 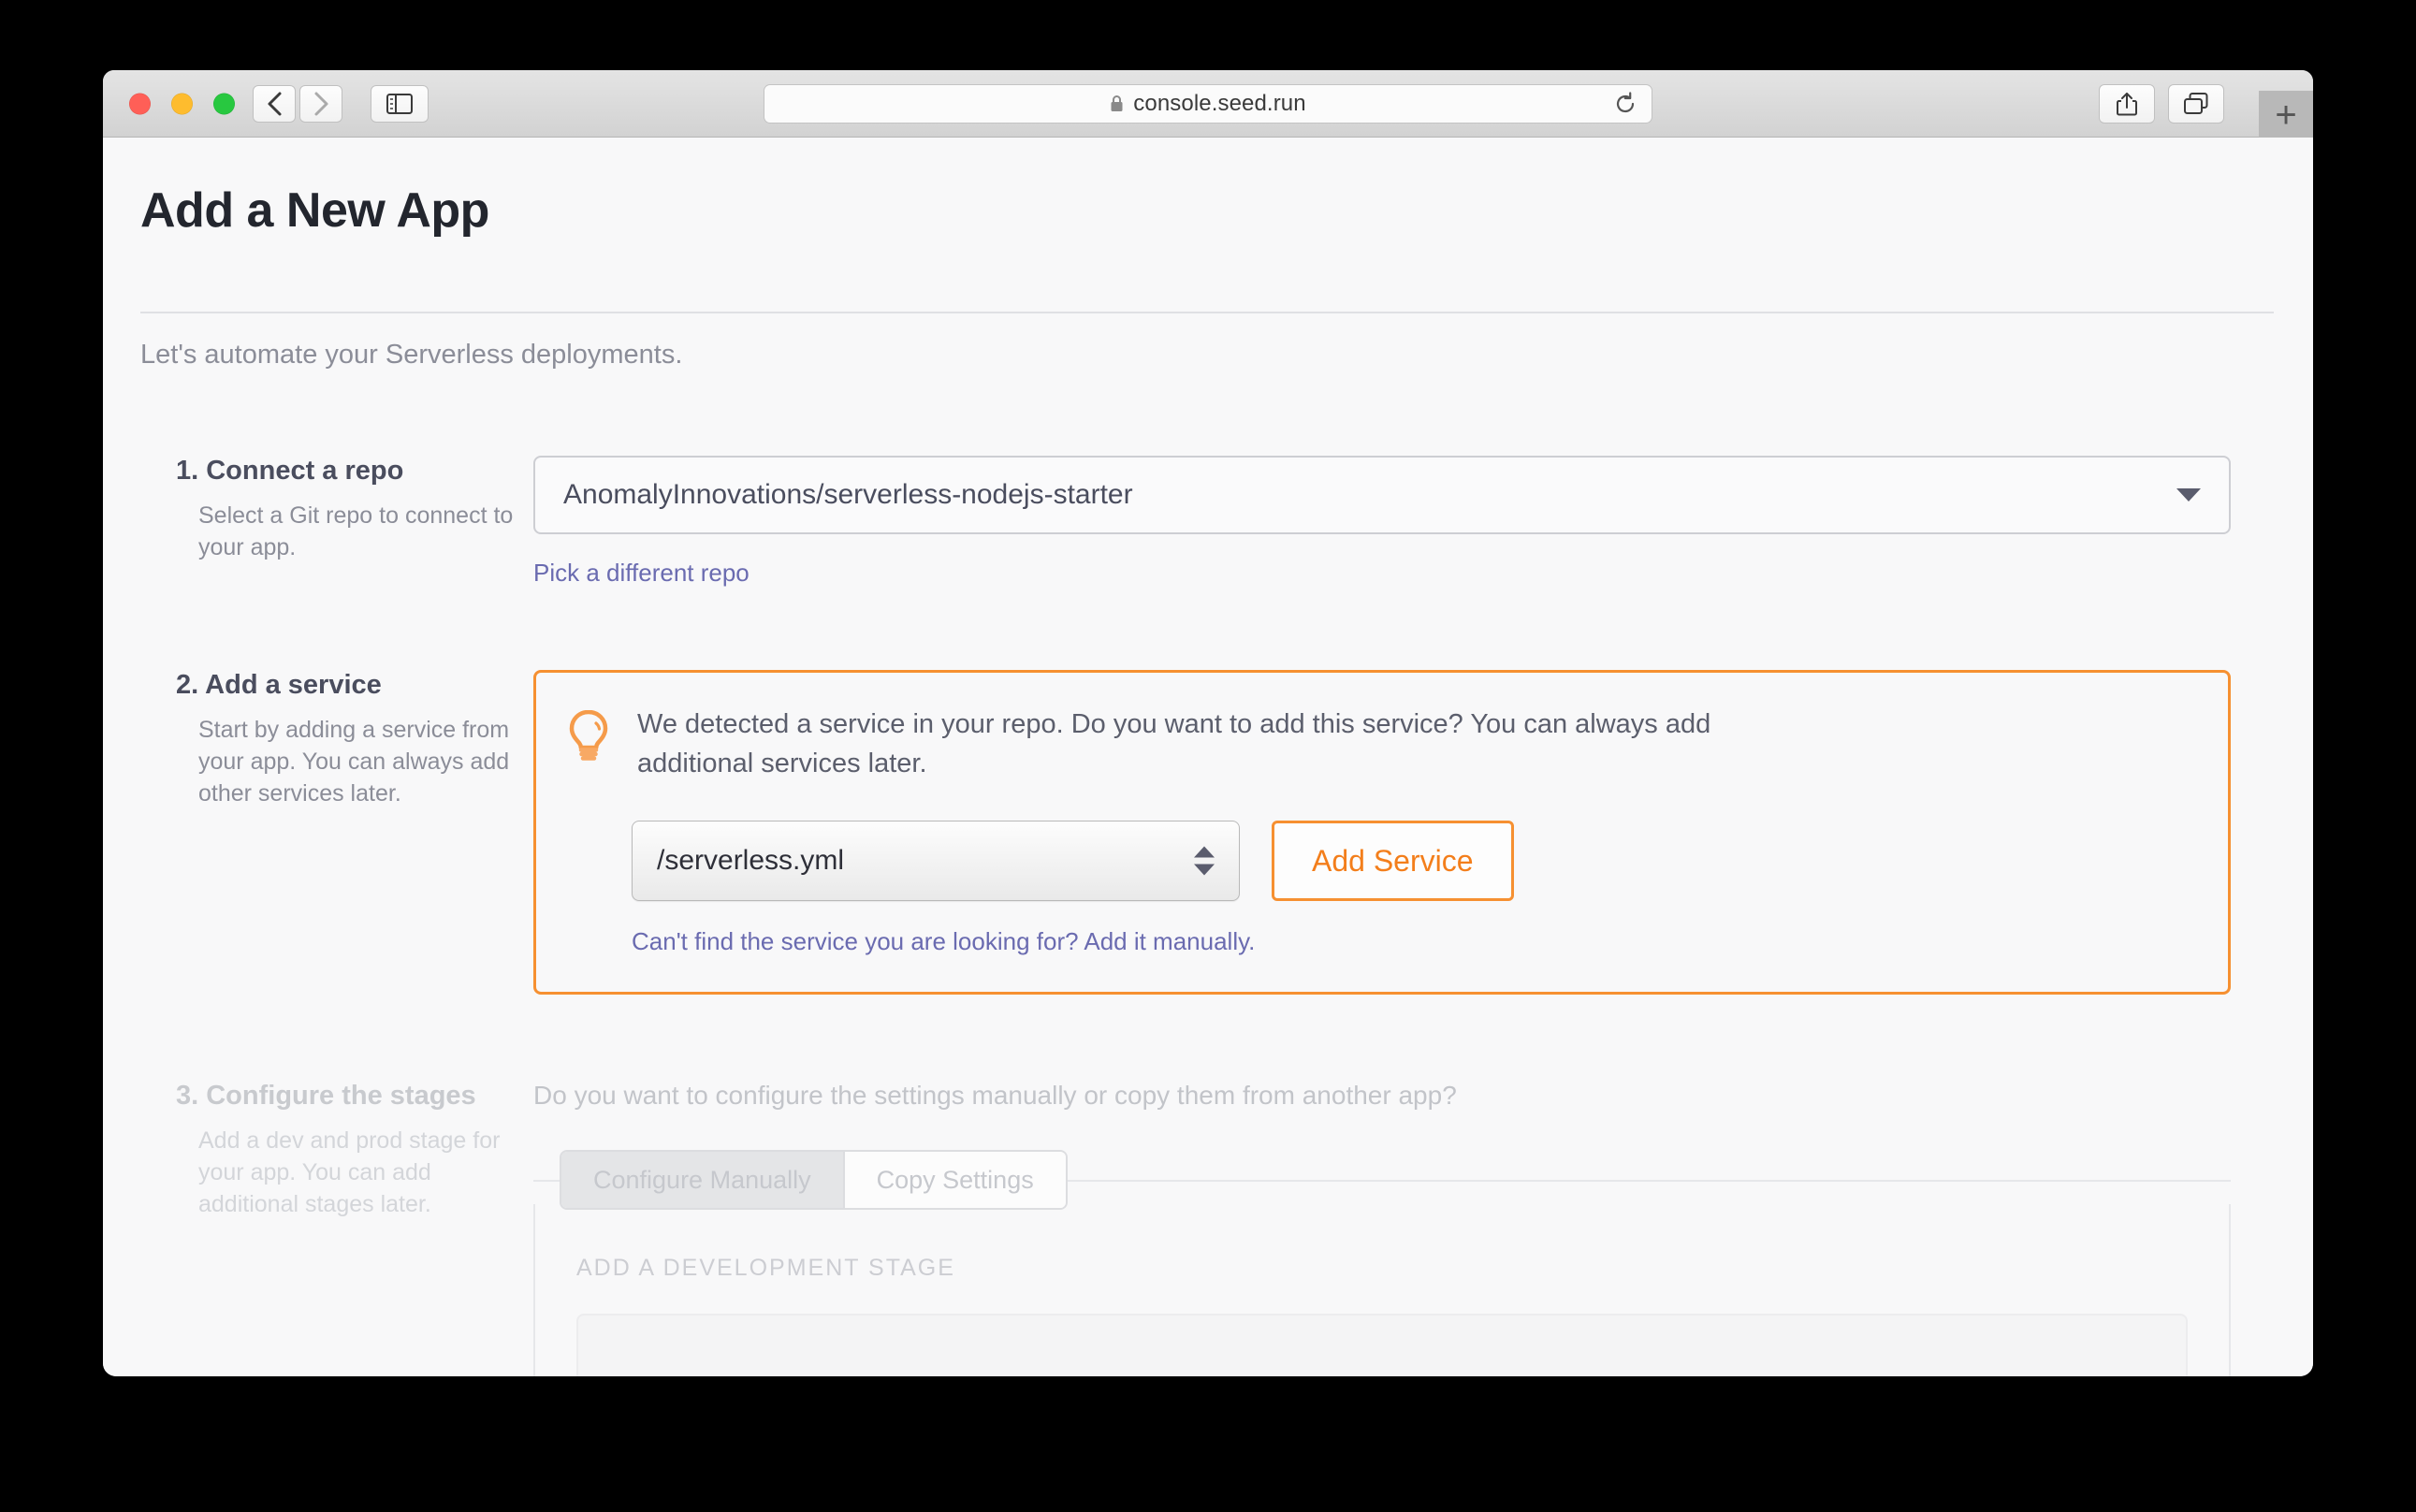 I want to click on service-file-value: /serverless.yml, so click(x=751, y=861).